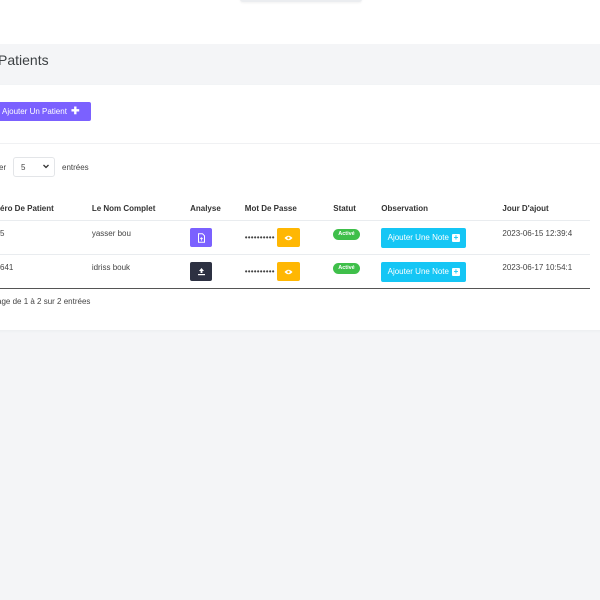  What do you see at coordinates (141, 208) in the screenshot?
I see `header-full-name: Le Nom Complet` at bounding box center [141, 208].